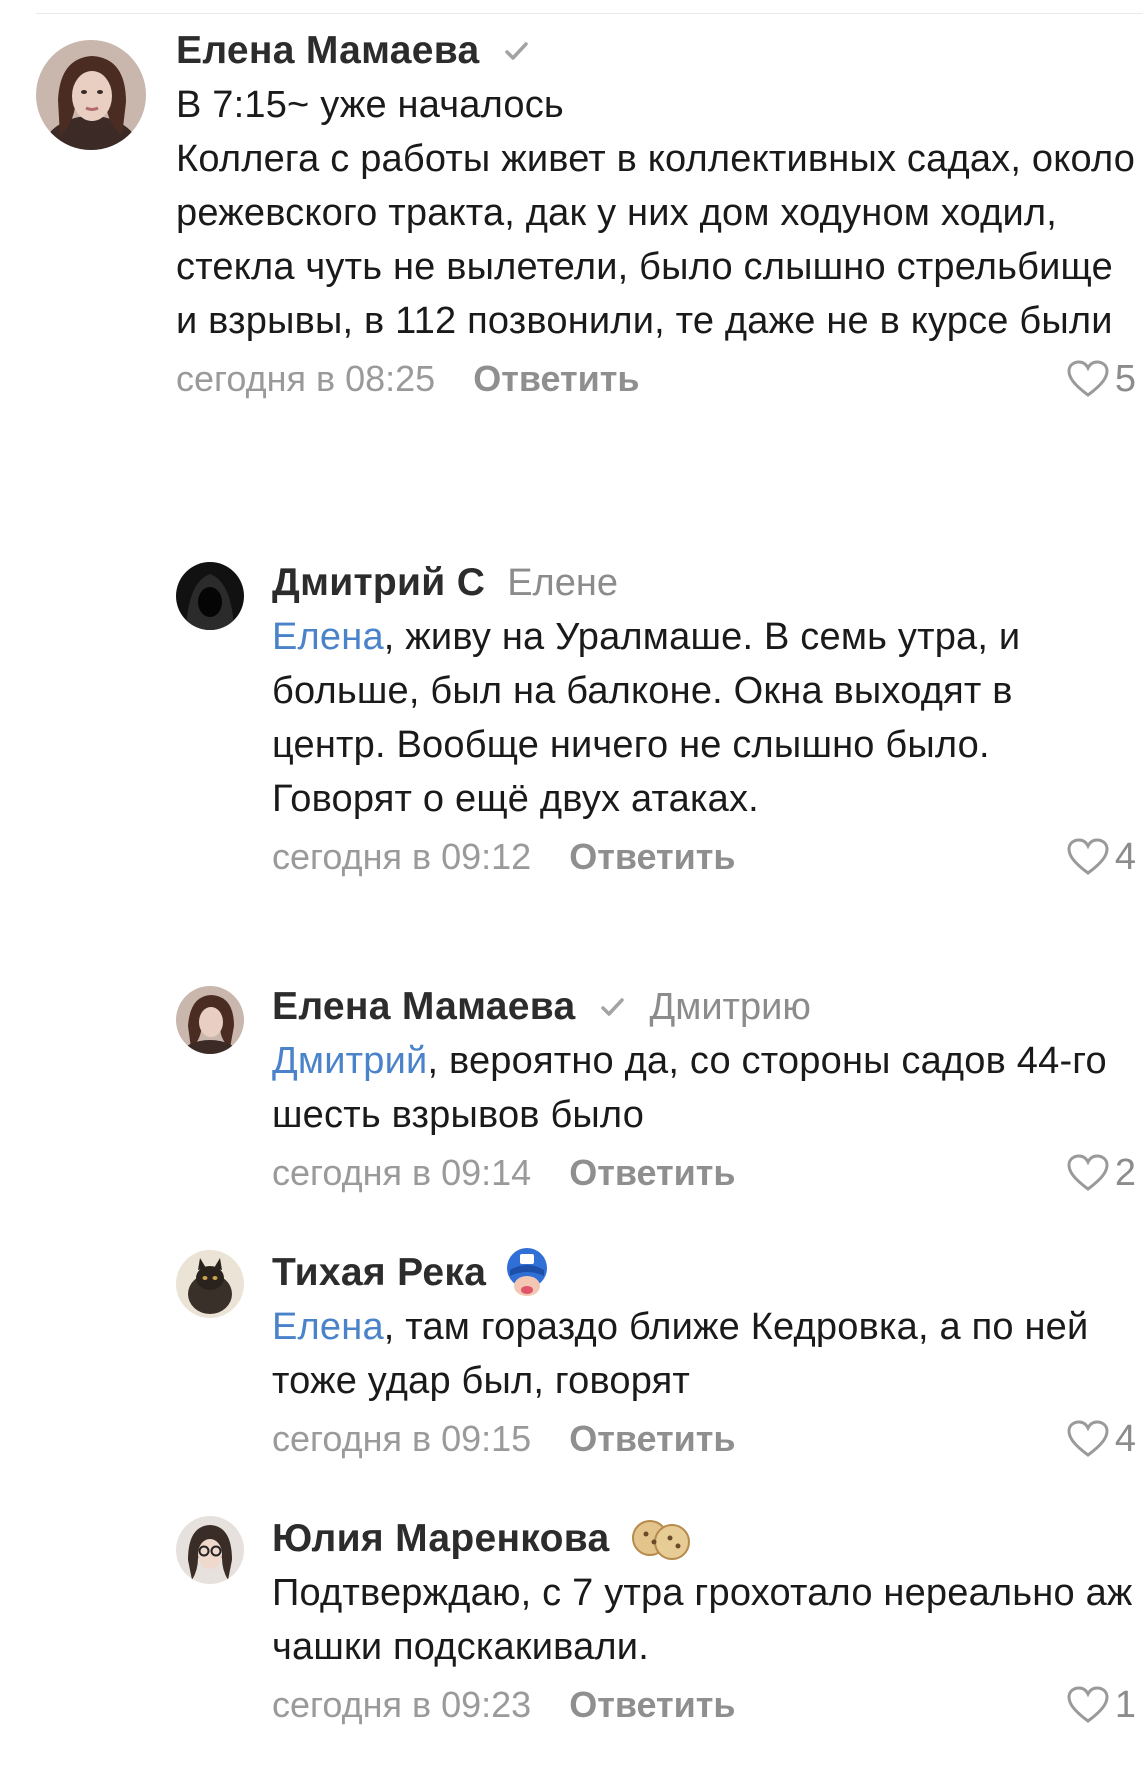 This screenshot has height=1780, width=1143. Describe the element at coordinates (589, 13) in the screenshot. I see `divider` at that location.